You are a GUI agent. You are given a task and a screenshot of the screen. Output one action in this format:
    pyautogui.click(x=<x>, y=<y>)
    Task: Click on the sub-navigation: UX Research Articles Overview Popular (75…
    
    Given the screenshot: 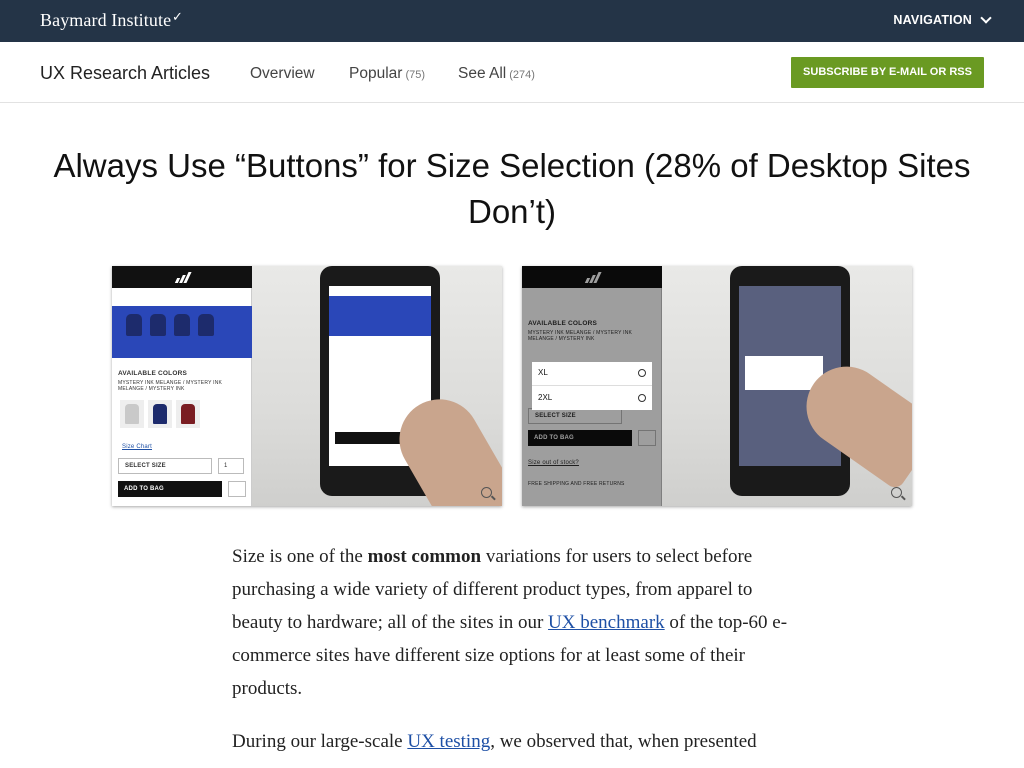 What is the action you would take?
    pyautogui.click(x=512, y=72)
    